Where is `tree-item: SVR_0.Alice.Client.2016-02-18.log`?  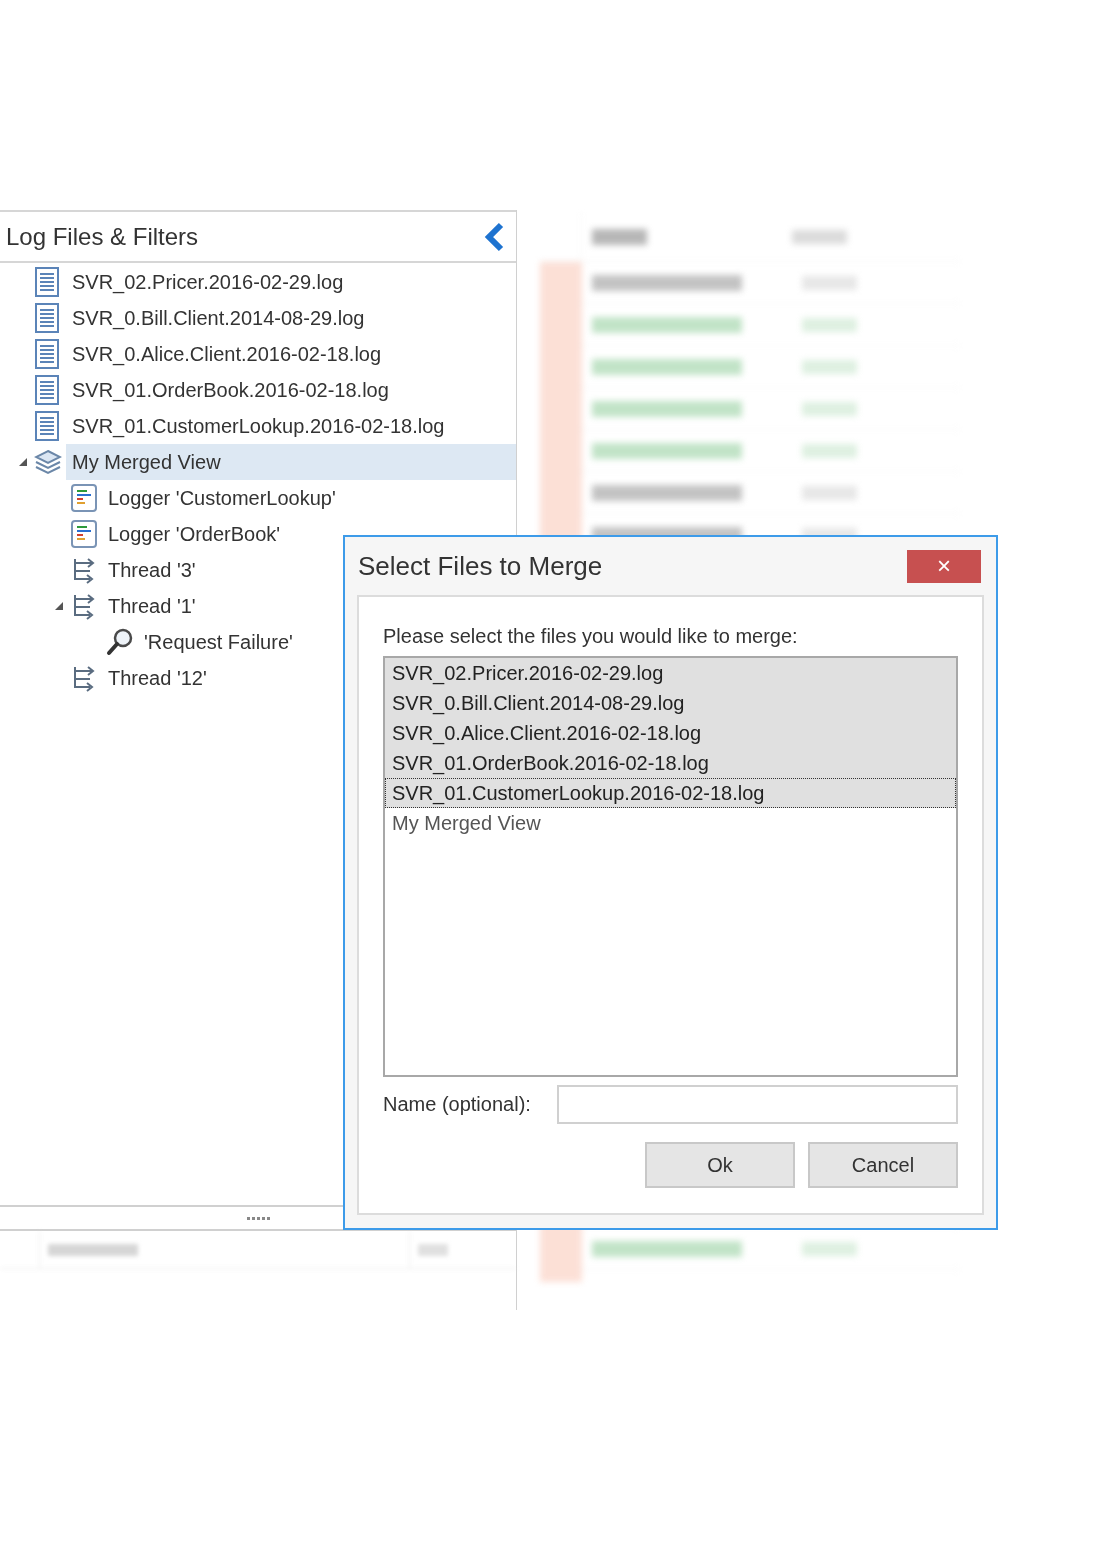 tree-item: SVR_0.Alice.Client.2016-02-18.log is located at coordinates (224, 354).